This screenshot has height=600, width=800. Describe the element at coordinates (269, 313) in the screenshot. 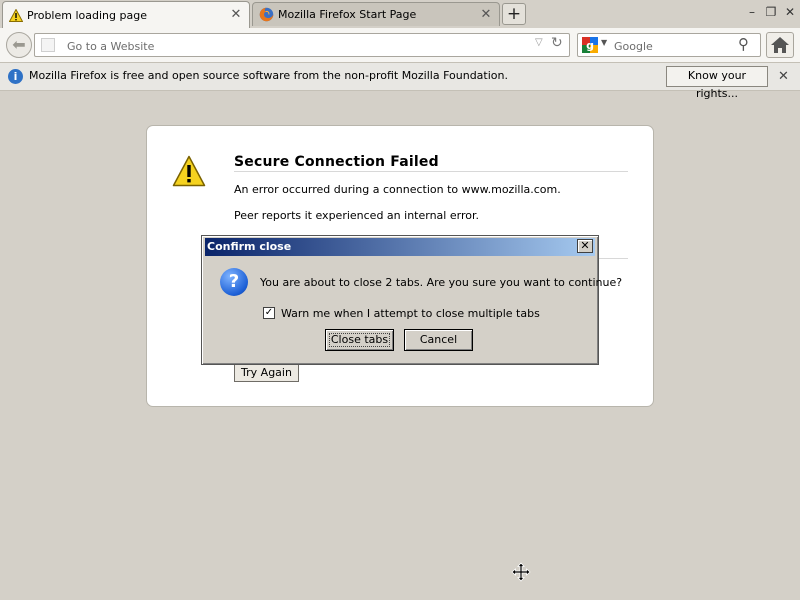

I see `warn-multiple-tabs-checkbox: ✓` at that location.